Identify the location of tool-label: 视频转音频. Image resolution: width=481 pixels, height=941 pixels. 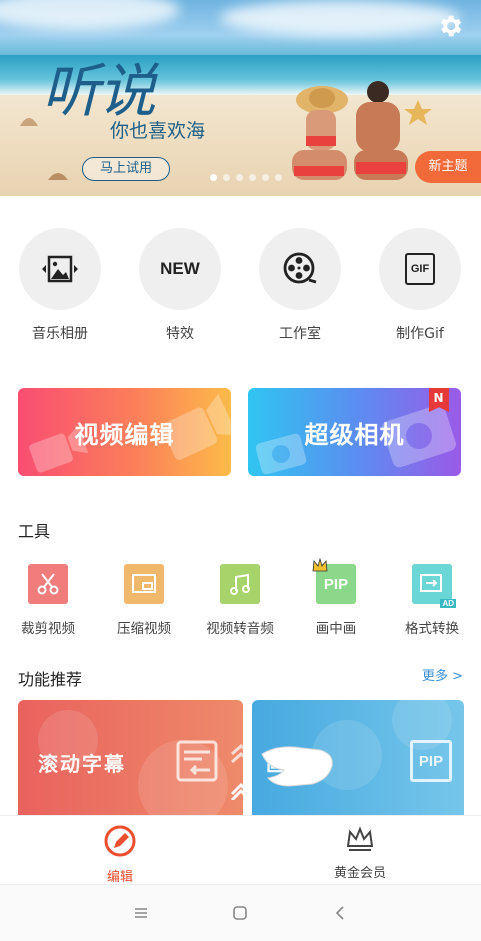
(240, 629).